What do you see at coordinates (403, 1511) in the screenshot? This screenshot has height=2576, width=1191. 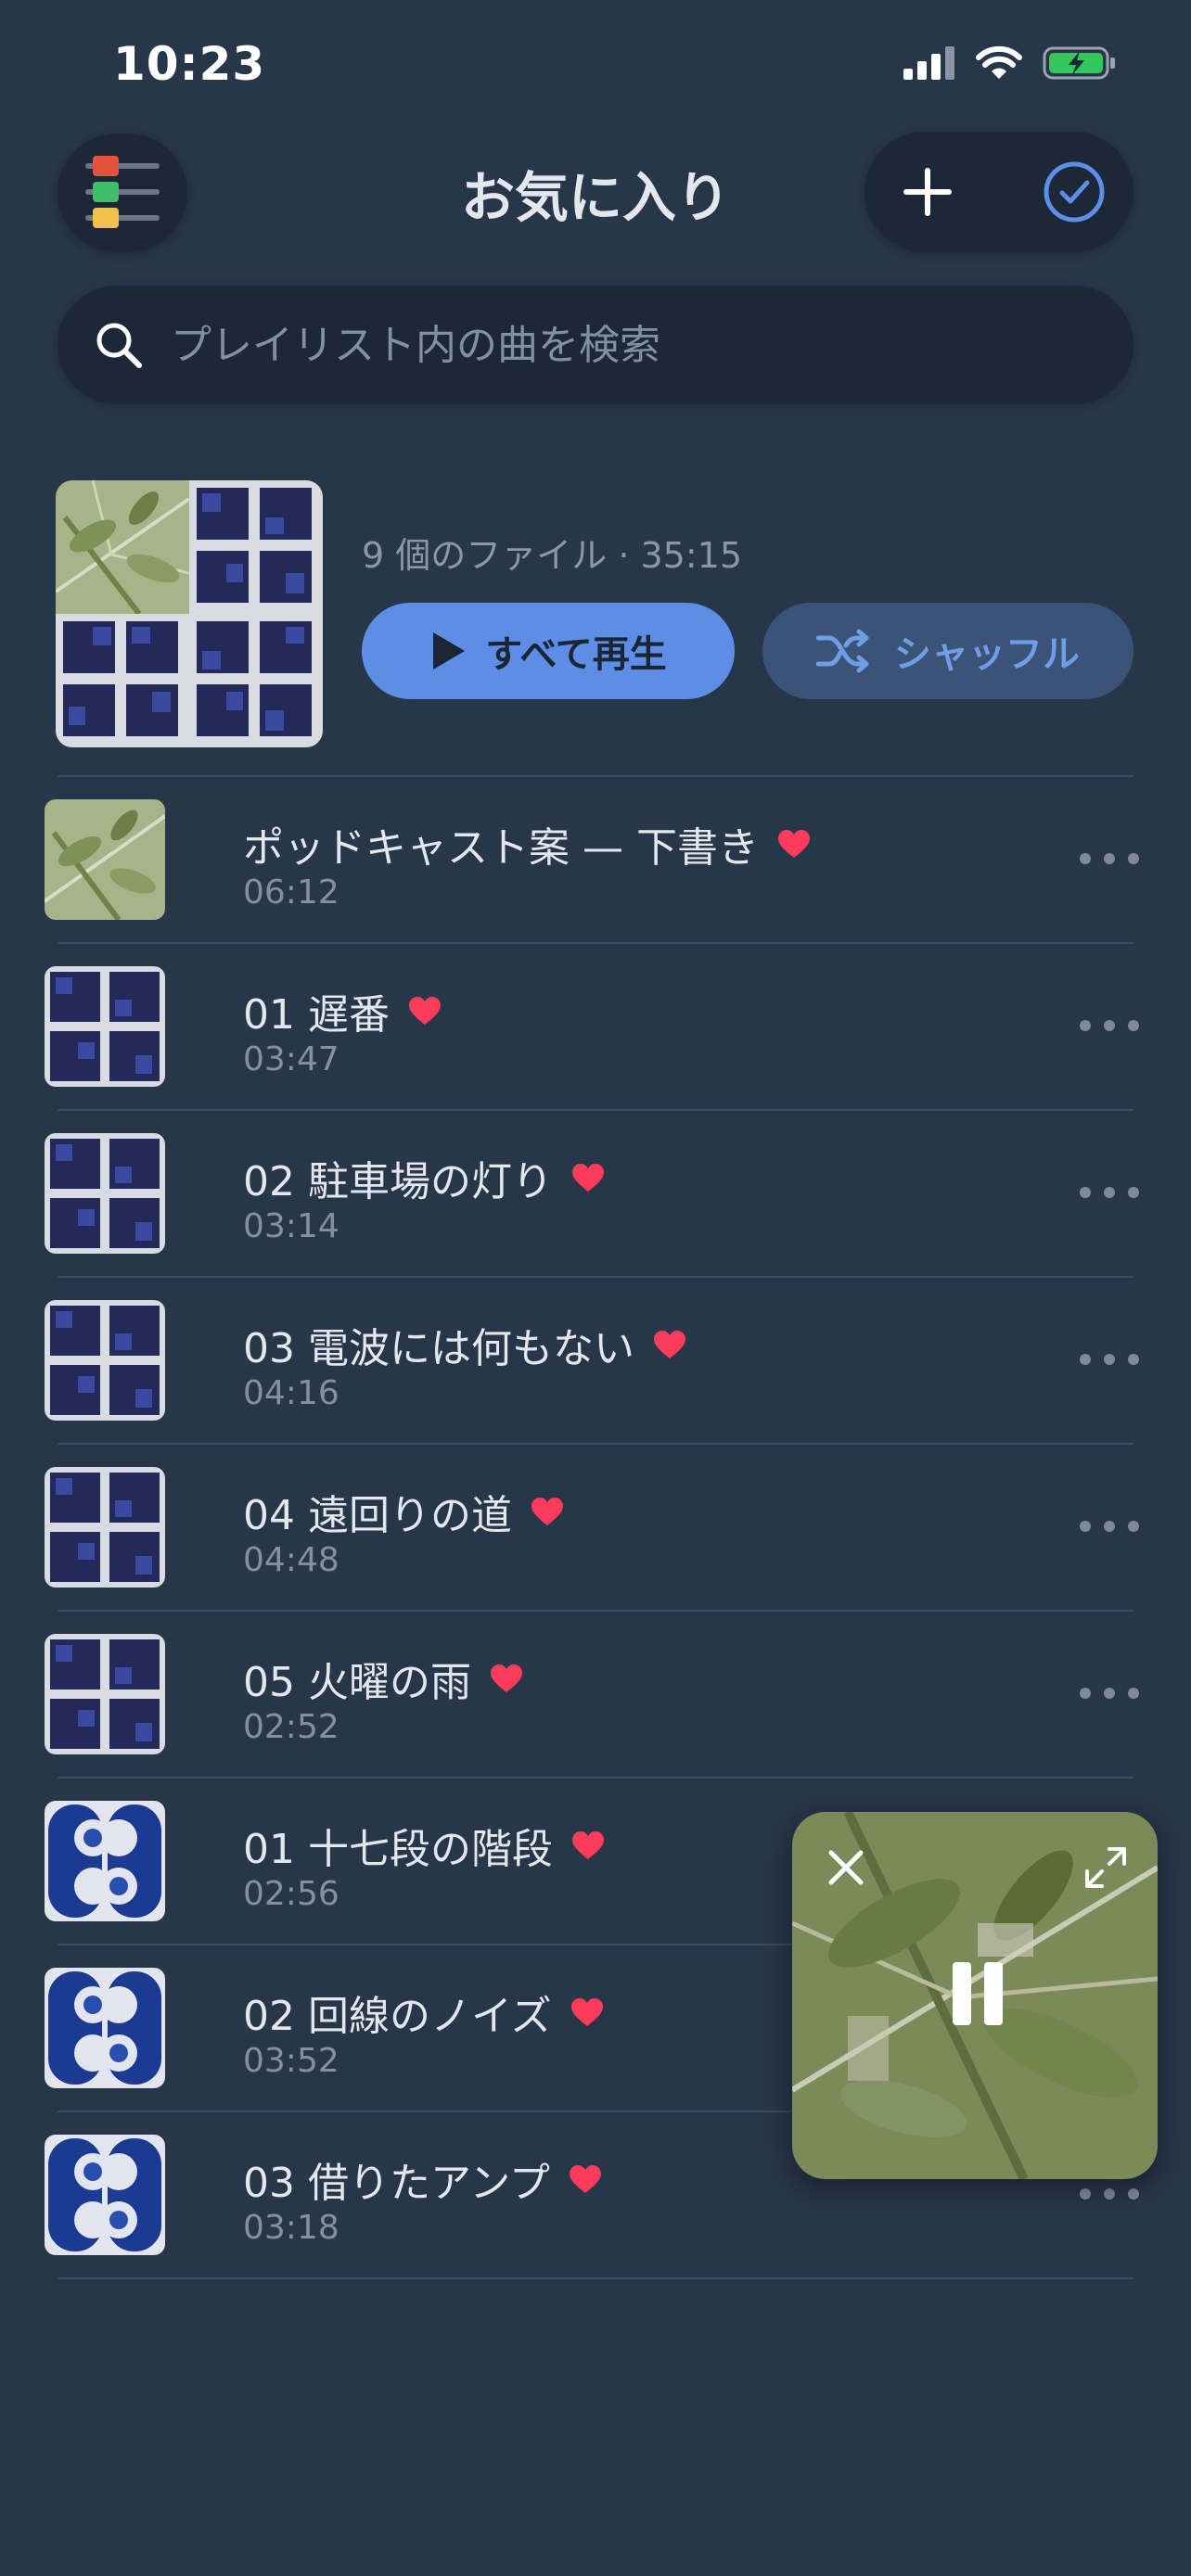 I see `track-title-group: 04 遠回りの道` at bounding box center [403, 1511].